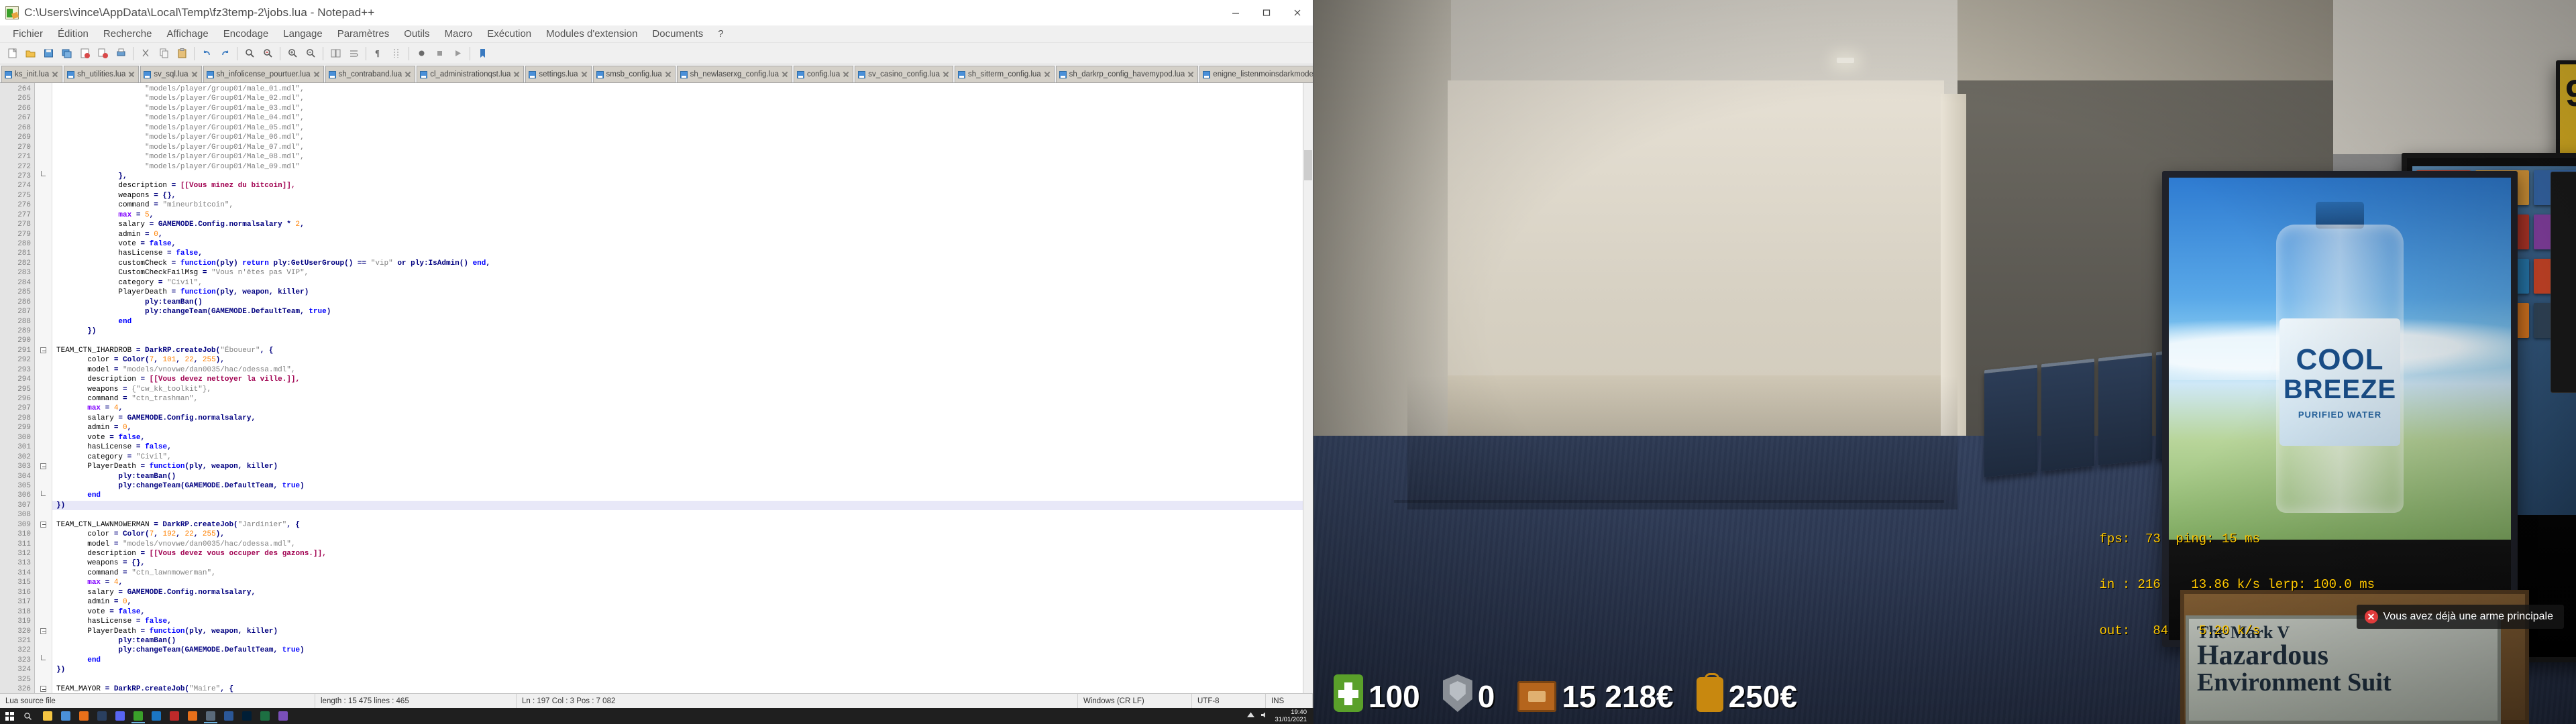  What do you see at coordinates (84, 716) in the screenshot?
I see `taskbar-item-firefox` at bounding box center [84, 716].